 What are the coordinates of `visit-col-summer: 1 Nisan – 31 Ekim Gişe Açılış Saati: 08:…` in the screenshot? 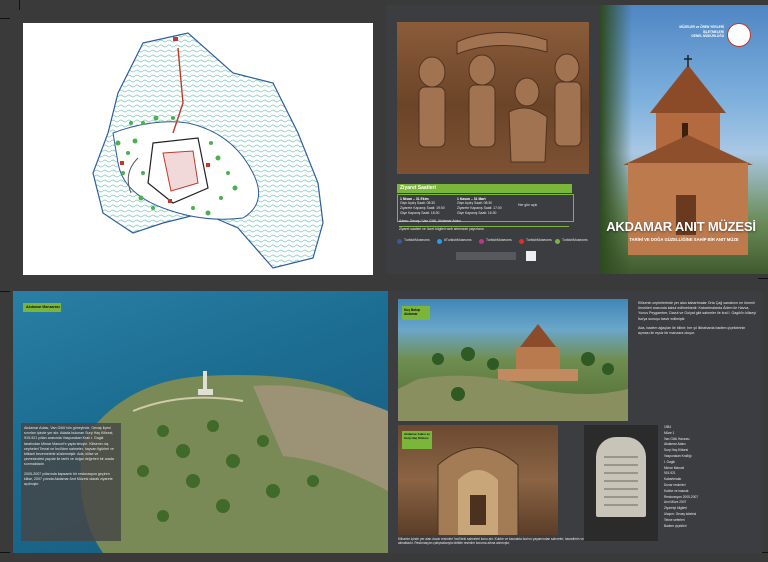 It's located at (427, 206).